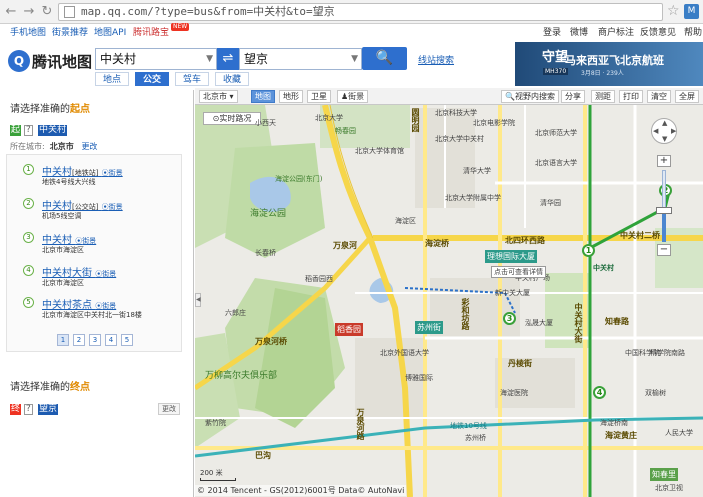 The height and width of the screenshot is (497, 703). I want to click on view-terrain-button: 地形, so click(291, 96).